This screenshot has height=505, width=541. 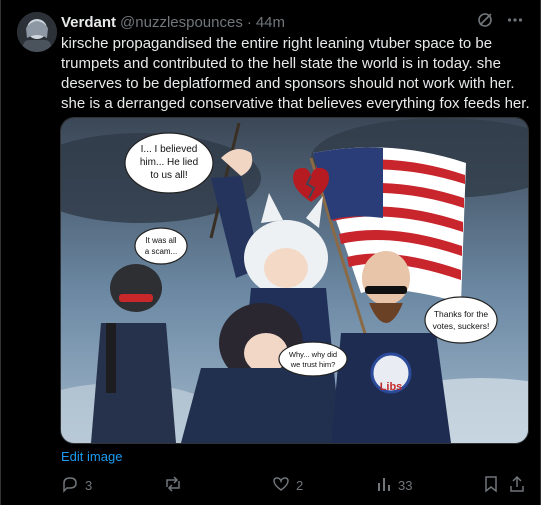 What do you see at coordinates (461, 314) in the screenshot?
I see `bubble-3-line-1: Thanks for the` at bounding box center [461, 314].